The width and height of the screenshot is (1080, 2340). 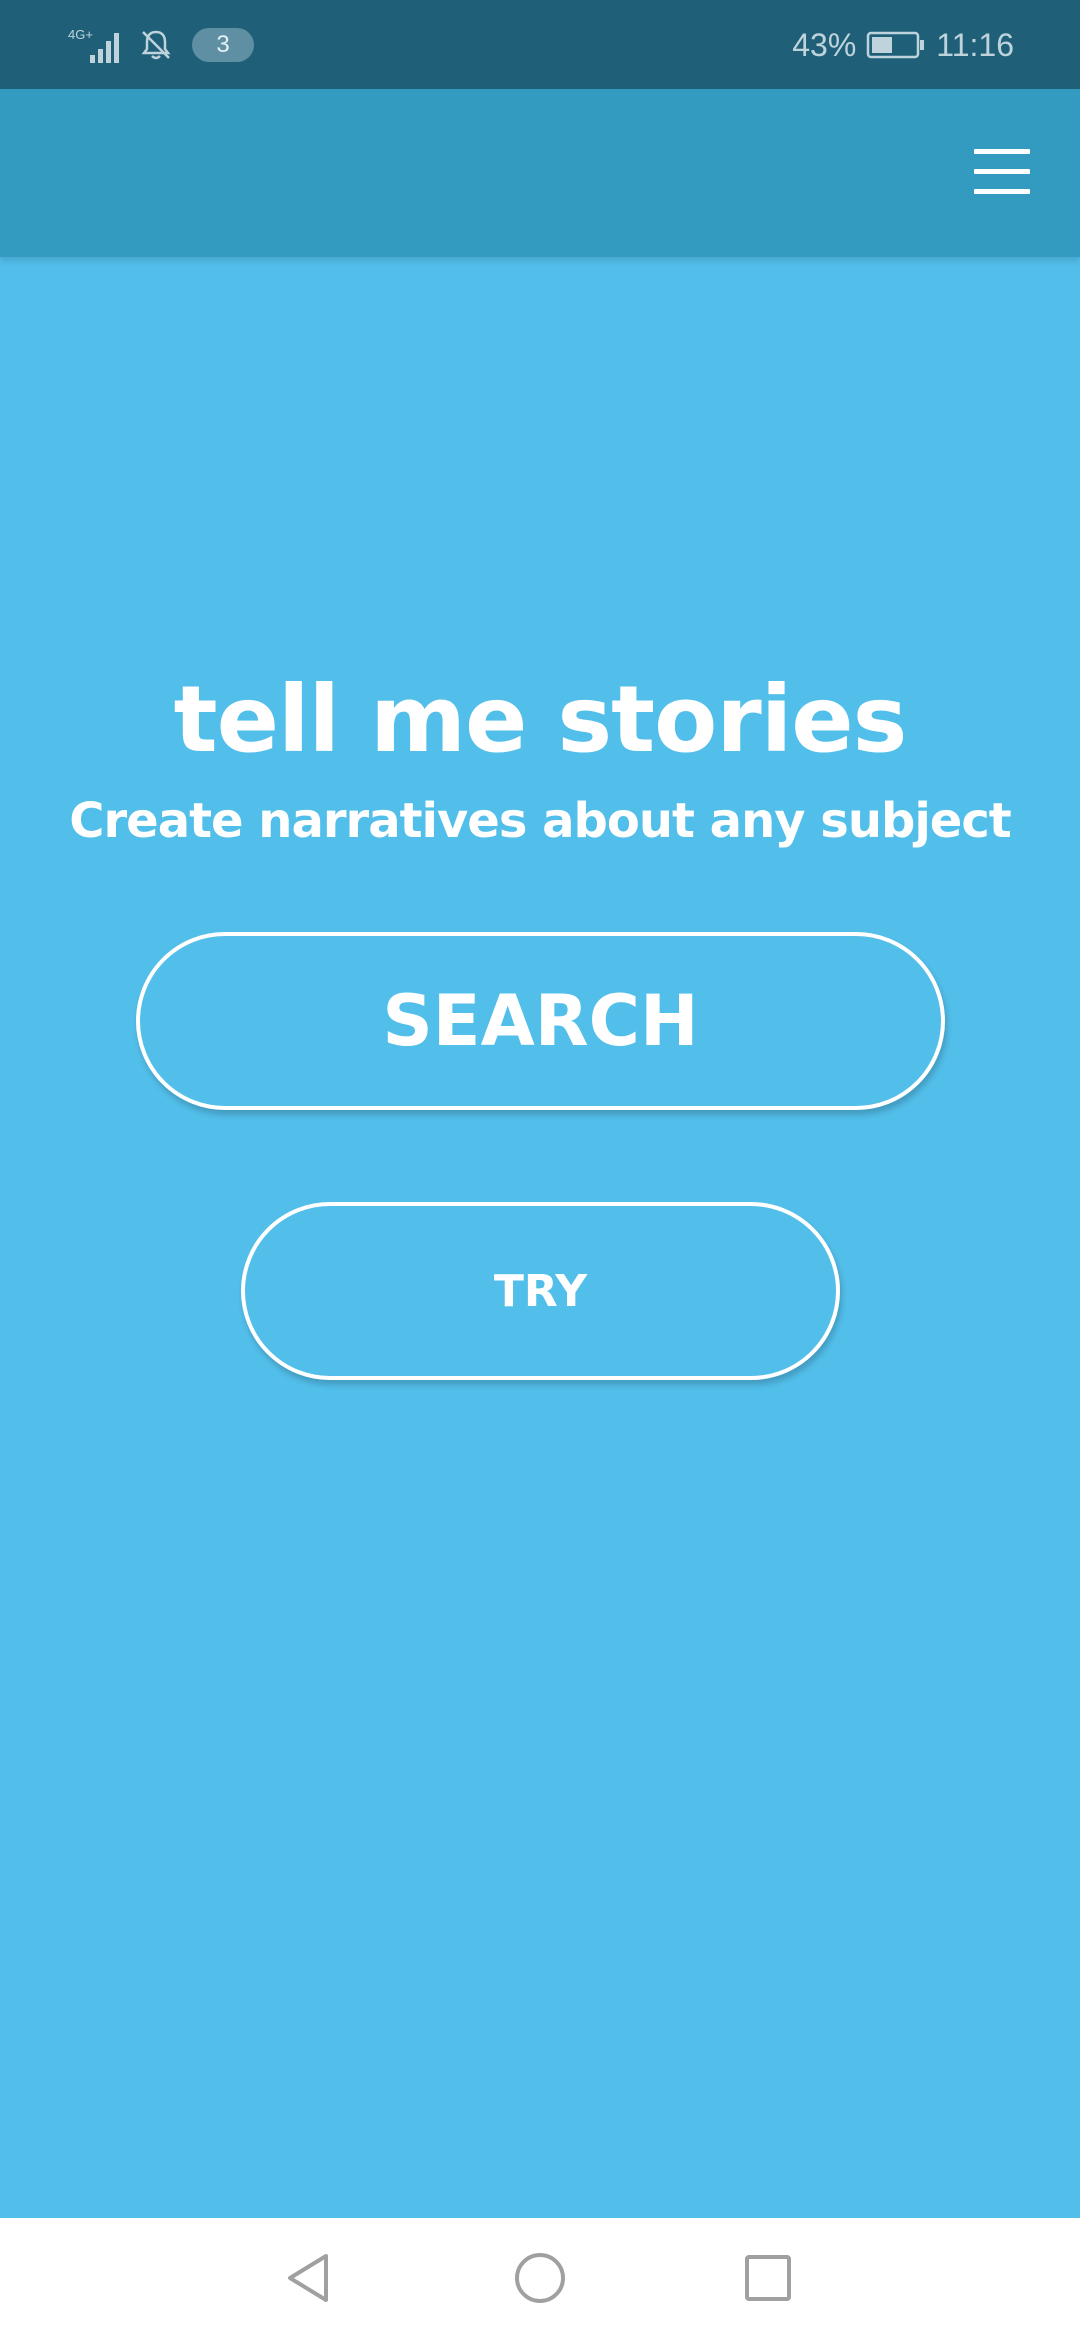 I want to click on signal-4g-icon: 4G+, so click(x=93, y=45).